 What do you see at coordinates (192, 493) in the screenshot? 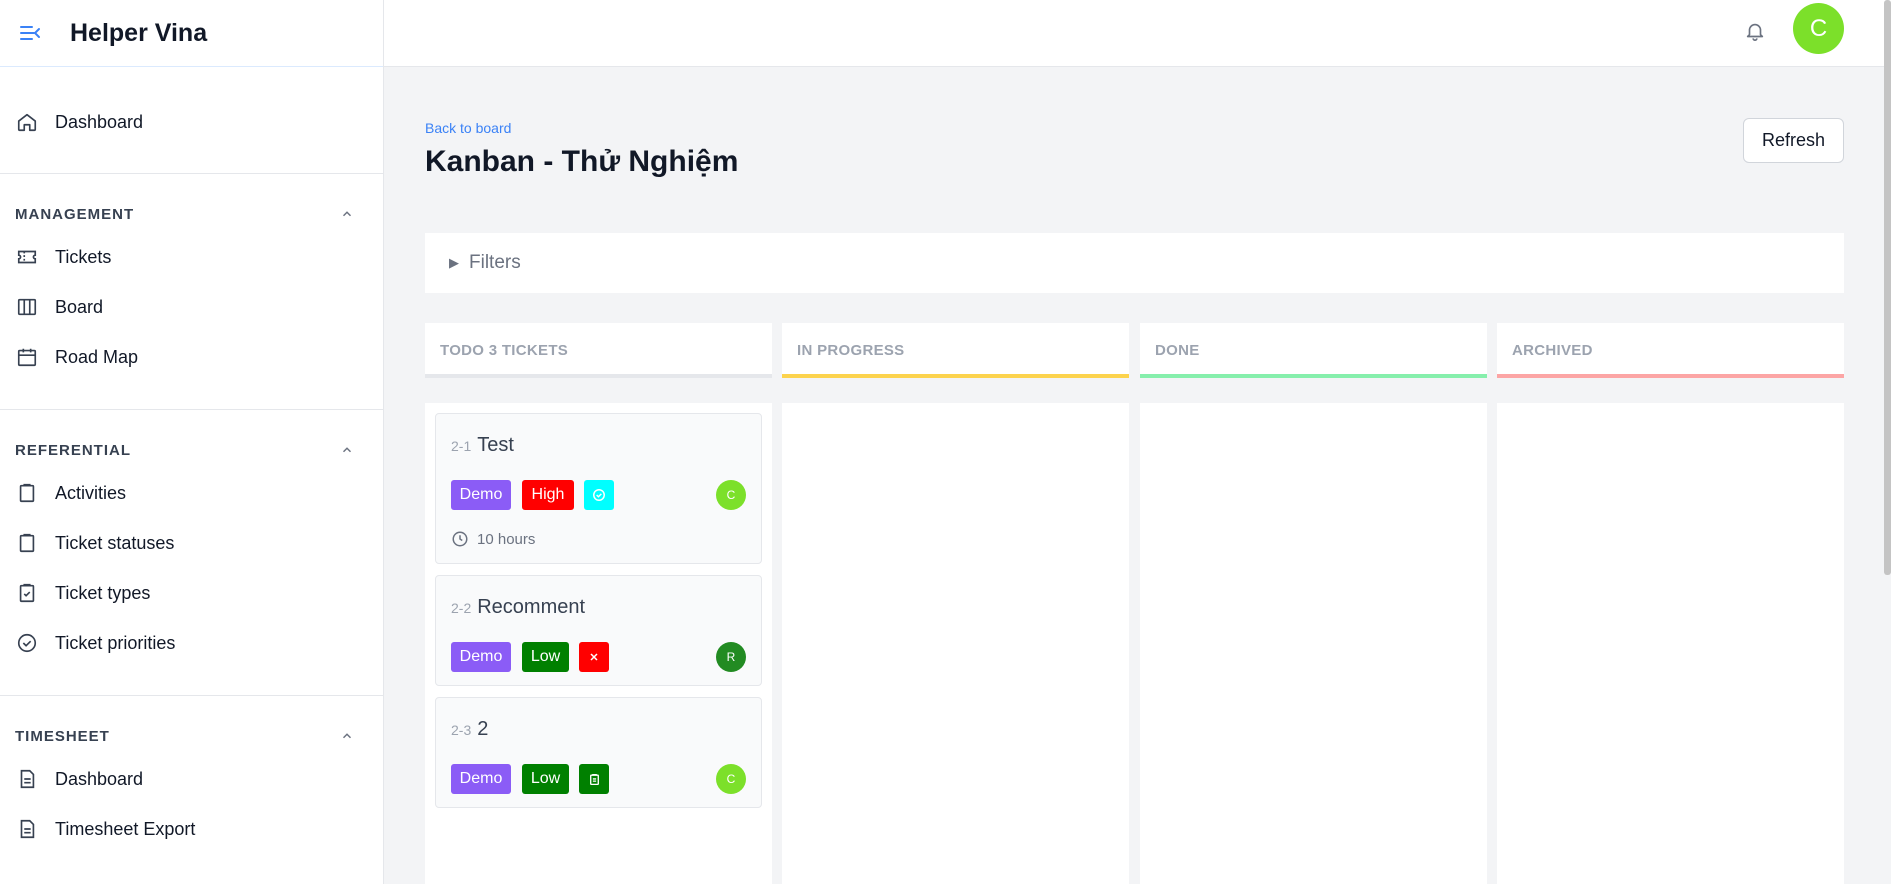
I see `sidebar-item-activities: Activities` at bounding box center [192, 493].